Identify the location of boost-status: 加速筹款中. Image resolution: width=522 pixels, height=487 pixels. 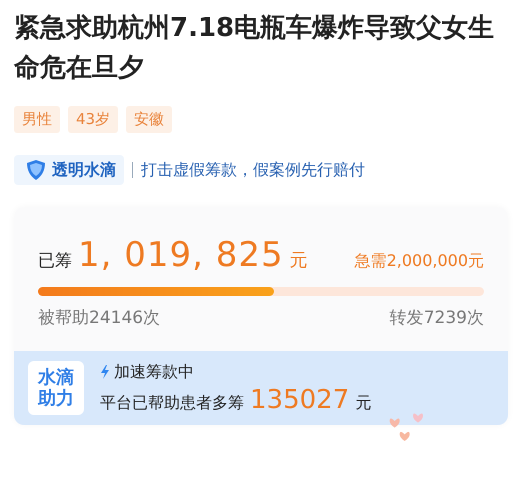
(154, 372).